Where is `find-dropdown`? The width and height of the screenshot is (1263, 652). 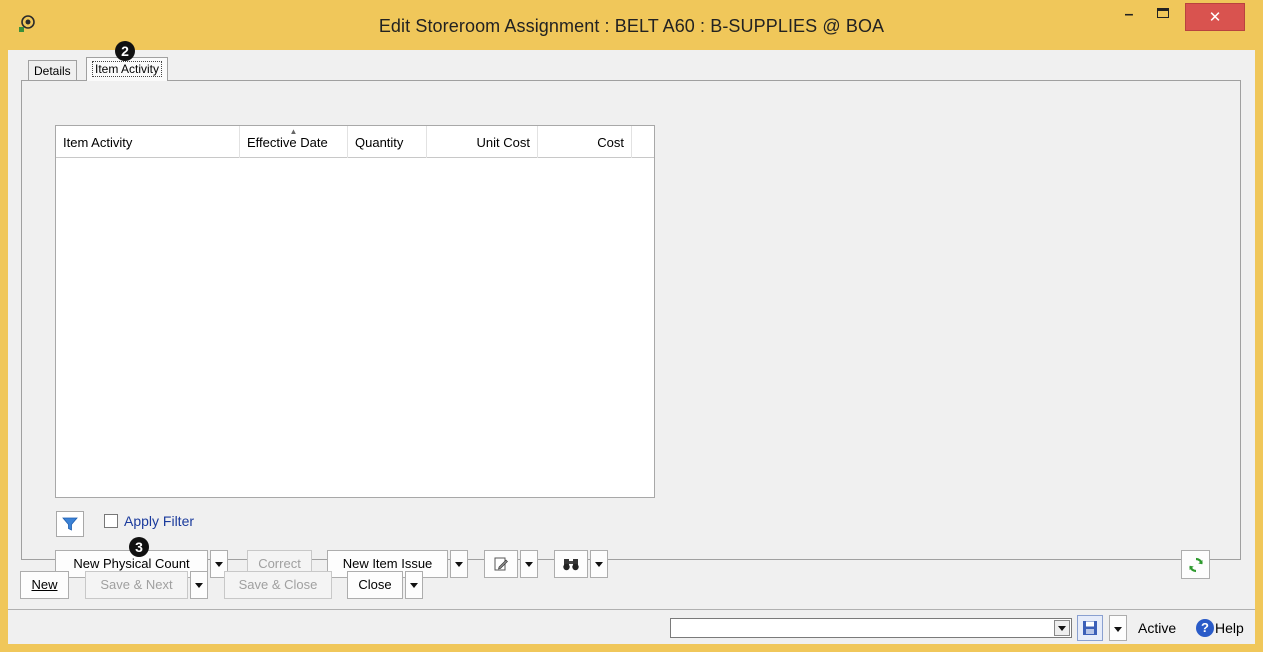
find-dropdown is located at coordinates (599, 564).